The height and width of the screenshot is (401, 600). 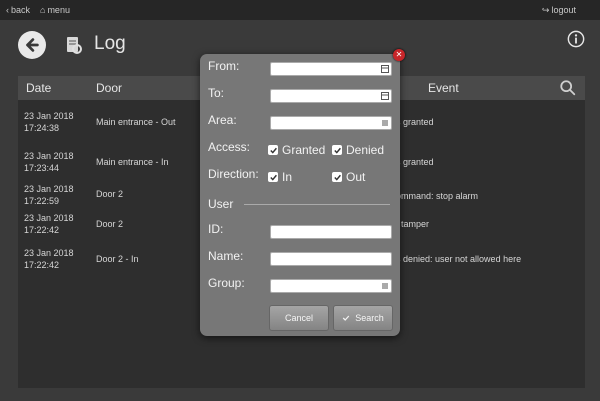 What do you see at coordinates (356, 177) in the screenshot?
I see `out-label: Out` at bounding box center [356, 177].